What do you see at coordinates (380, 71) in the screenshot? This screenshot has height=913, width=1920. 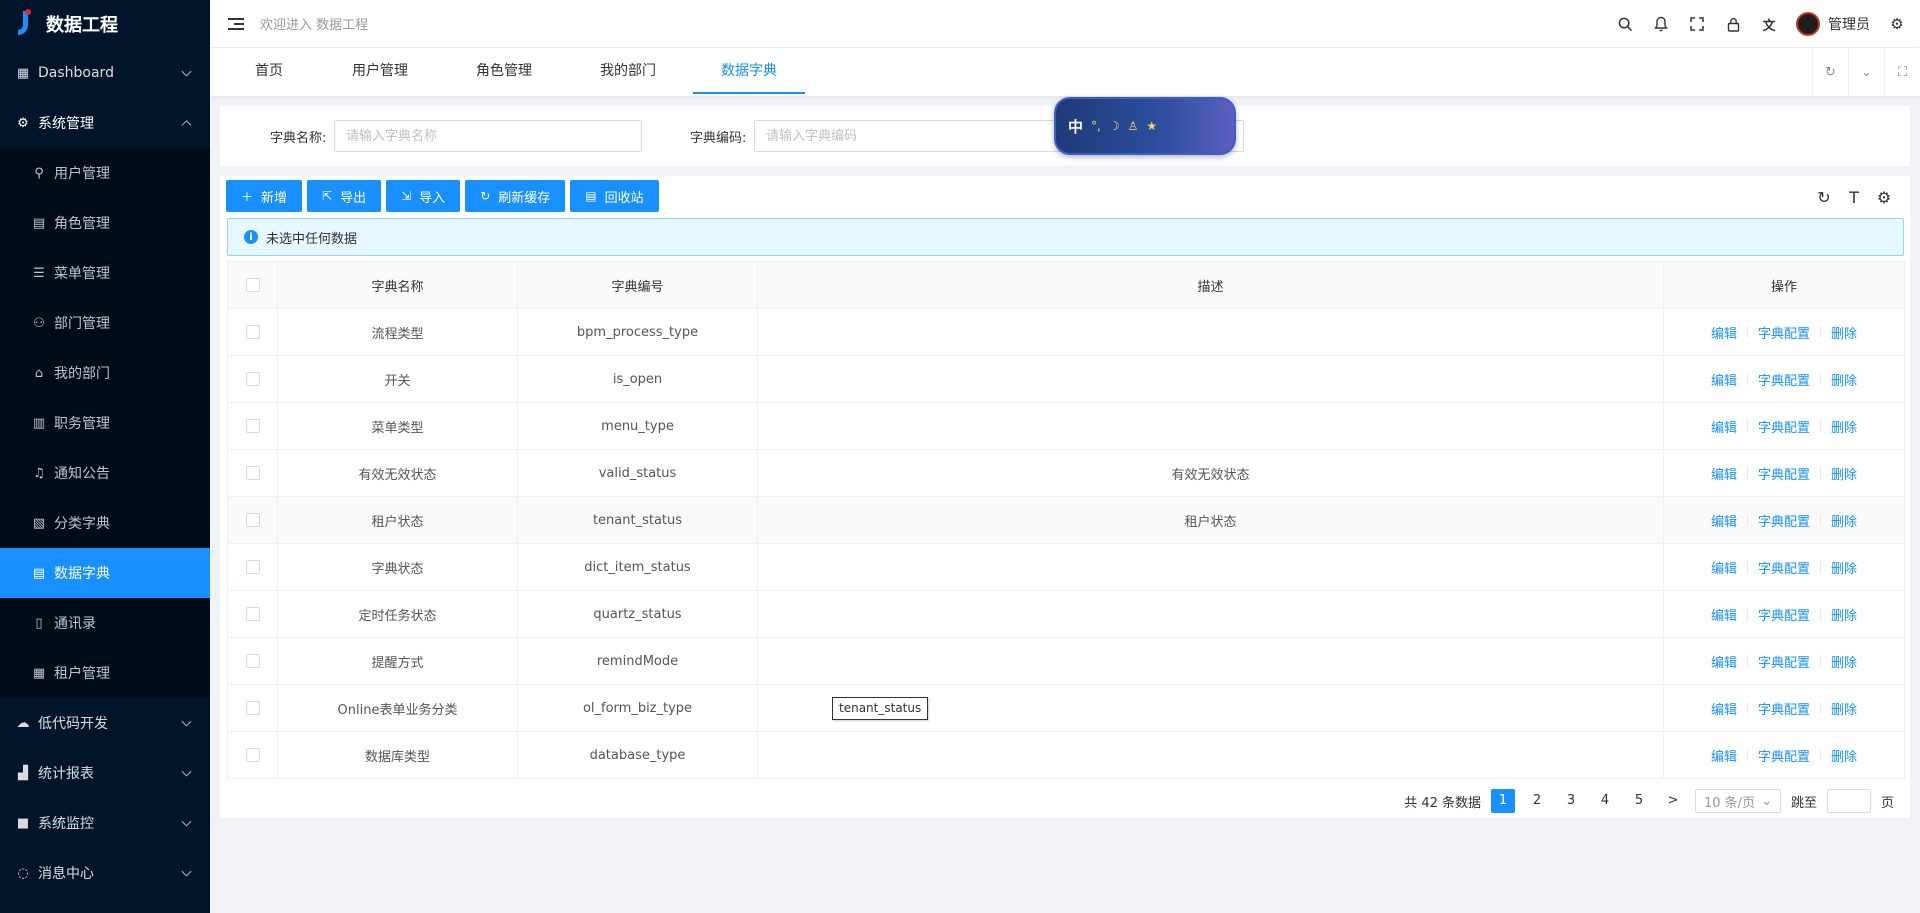 I see `tab-user-management: 用户管理` at bounding box center [380, 71].